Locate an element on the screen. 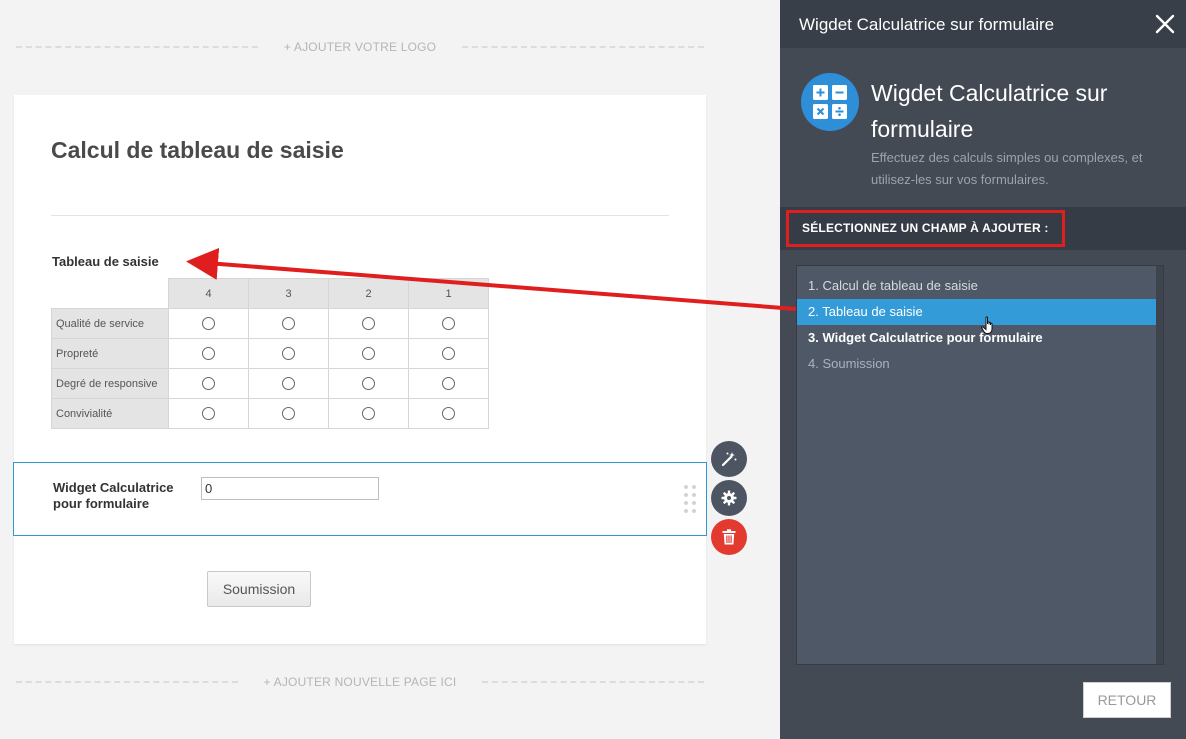 This screenshot has width=1186, height=739. matrix-row: Convivialité is located at coordinates (270, 413).